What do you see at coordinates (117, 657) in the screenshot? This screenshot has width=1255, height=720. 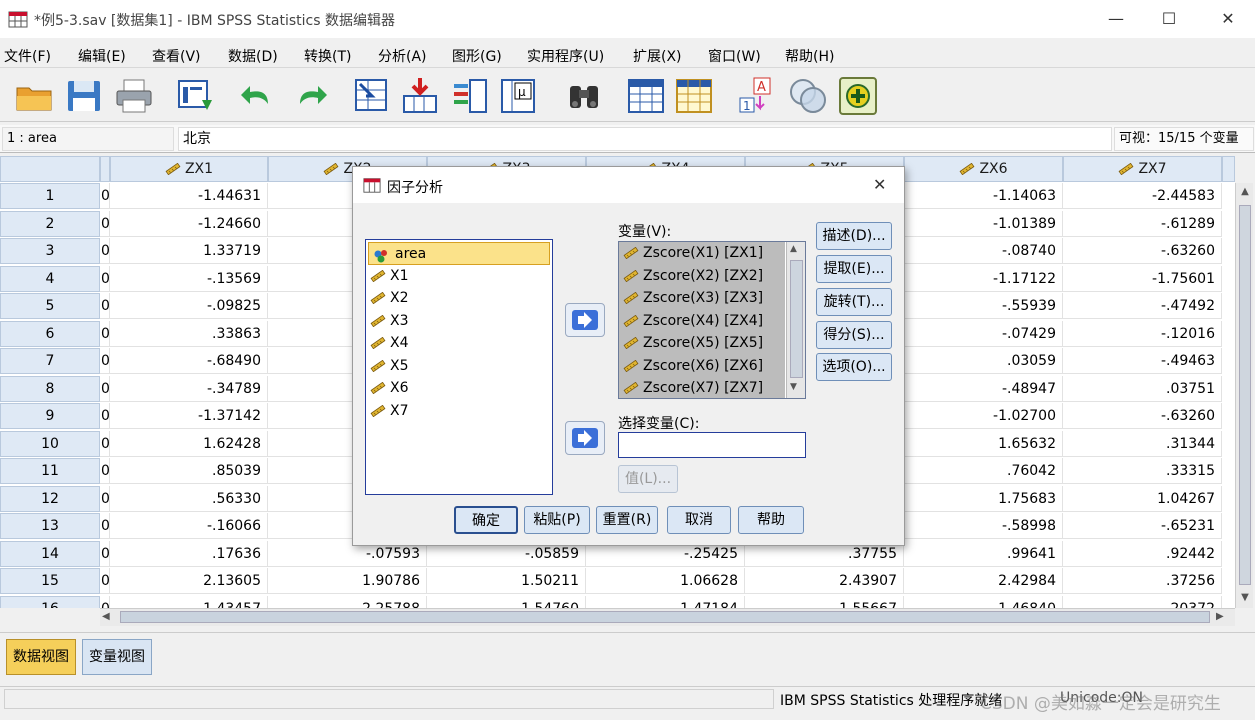 I see `tab-variable-view: 变量视图` at bounding box center [117, 657].